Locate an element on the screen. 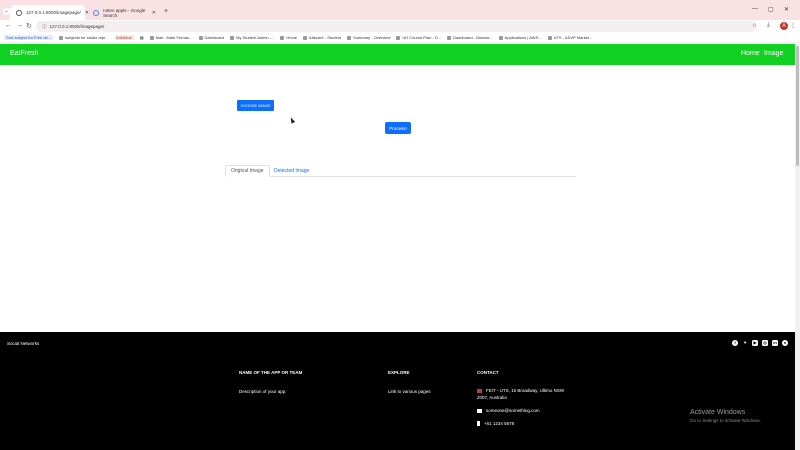 This screenshot has height=450, width=800. tab-original-image: Original Image is located at coordinates (247, 171).